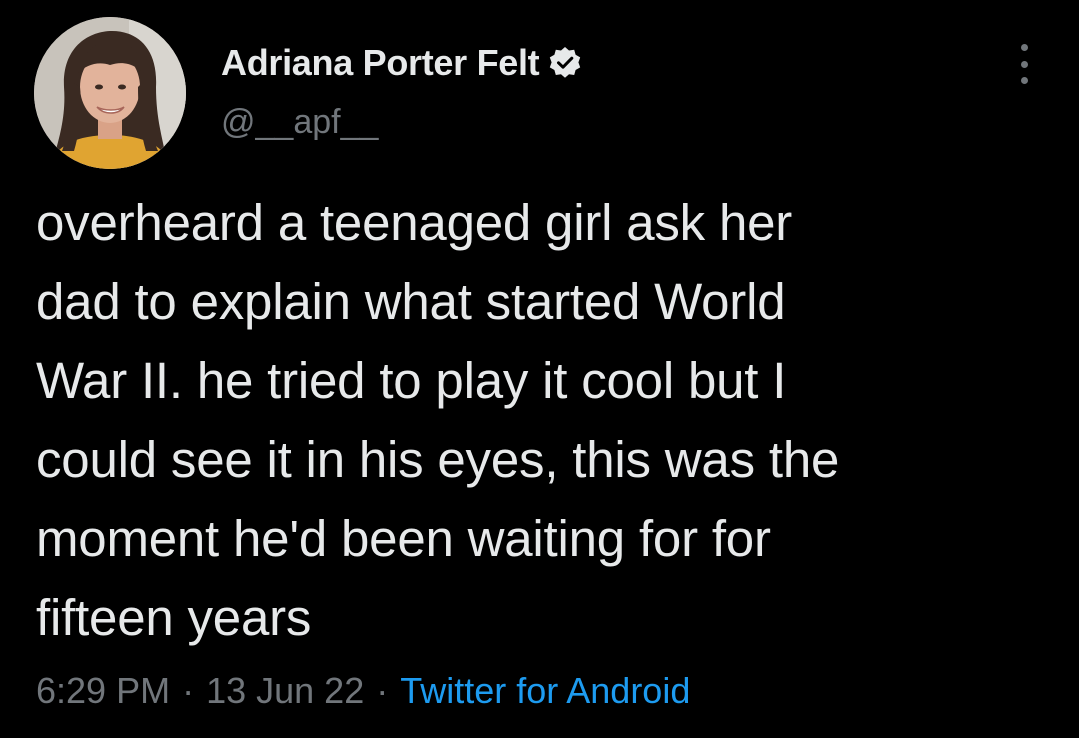  What do you see at coordinates (411, 301) in the screenshot?
I see `tweet-text-line: dad to explain what started World` at bounding box center [411, 301].